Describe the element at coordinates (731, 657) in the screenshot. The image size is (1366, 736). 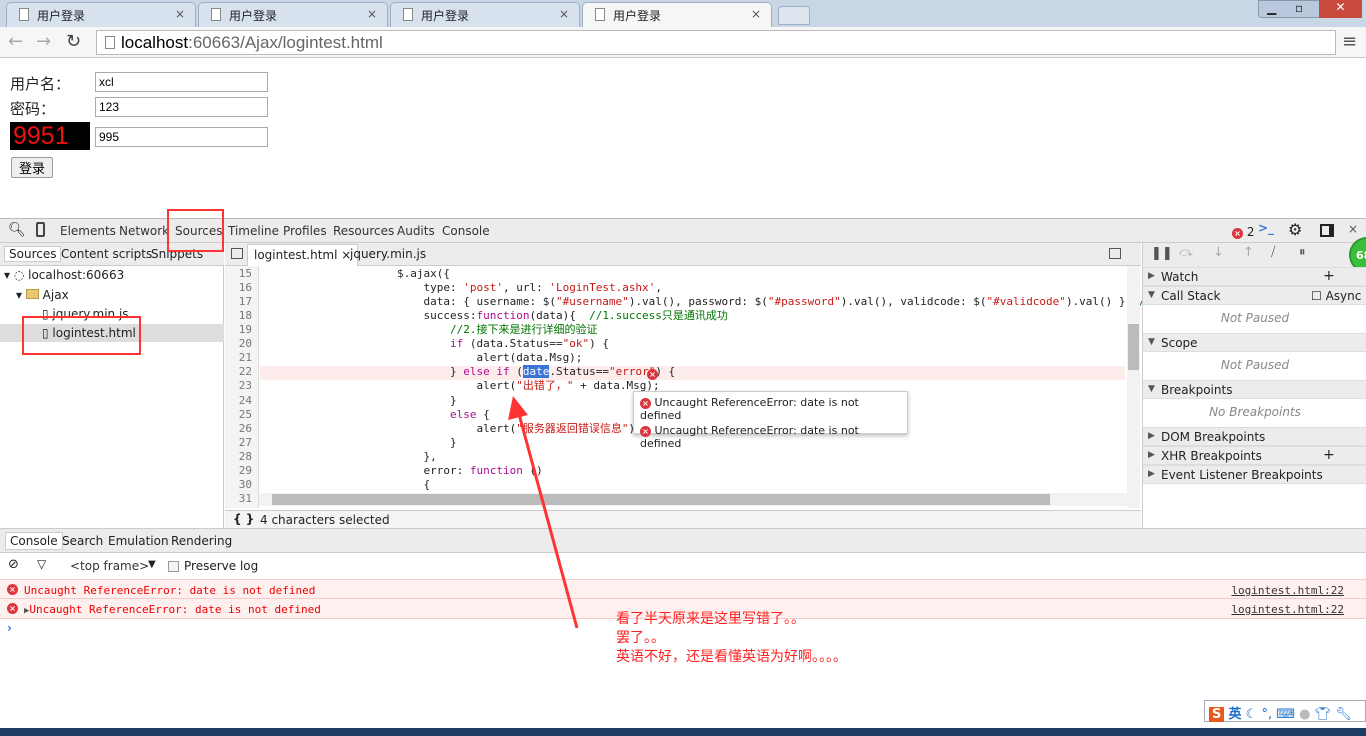
I see `annotation-line: 英语不好，还是看懂英语为好啊。。。。` at that location.